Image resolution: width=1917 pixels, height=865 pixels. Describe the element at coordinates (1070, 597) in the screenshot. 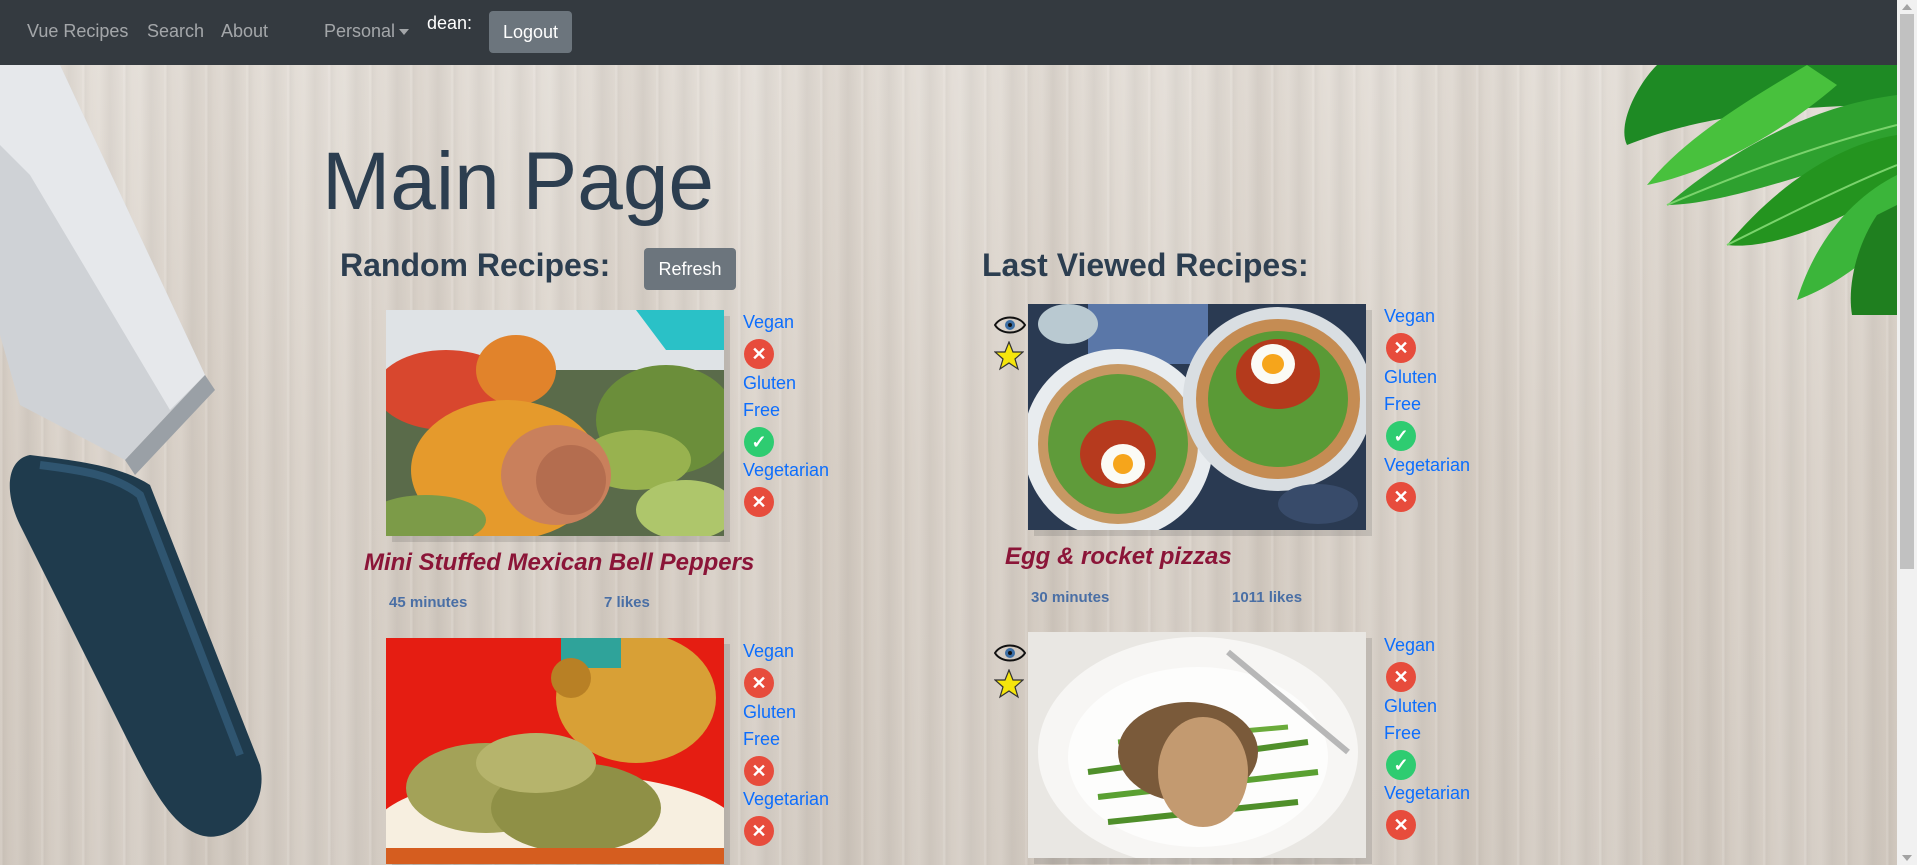

I see `recipe-time: 30 minutes` at that location.